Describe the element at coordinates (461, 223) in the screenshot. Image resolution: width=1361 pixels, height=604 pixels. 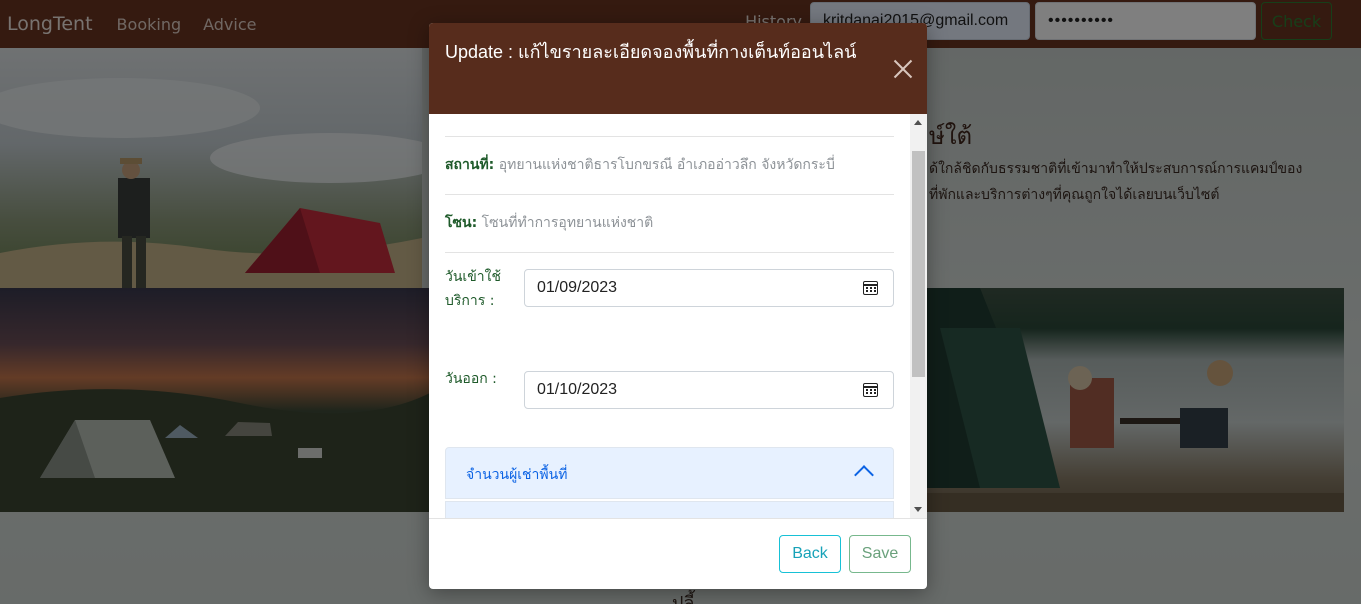
I see `zone-label: โซน:` at that location.